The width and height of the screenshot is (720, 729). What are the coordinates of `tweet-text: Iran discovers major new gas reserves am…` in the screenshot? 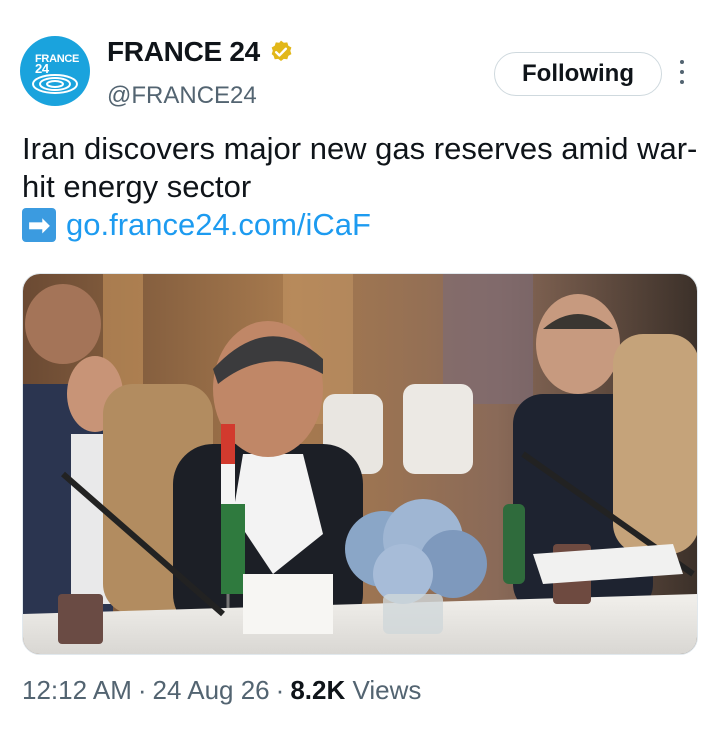 It's located at (360, 167).